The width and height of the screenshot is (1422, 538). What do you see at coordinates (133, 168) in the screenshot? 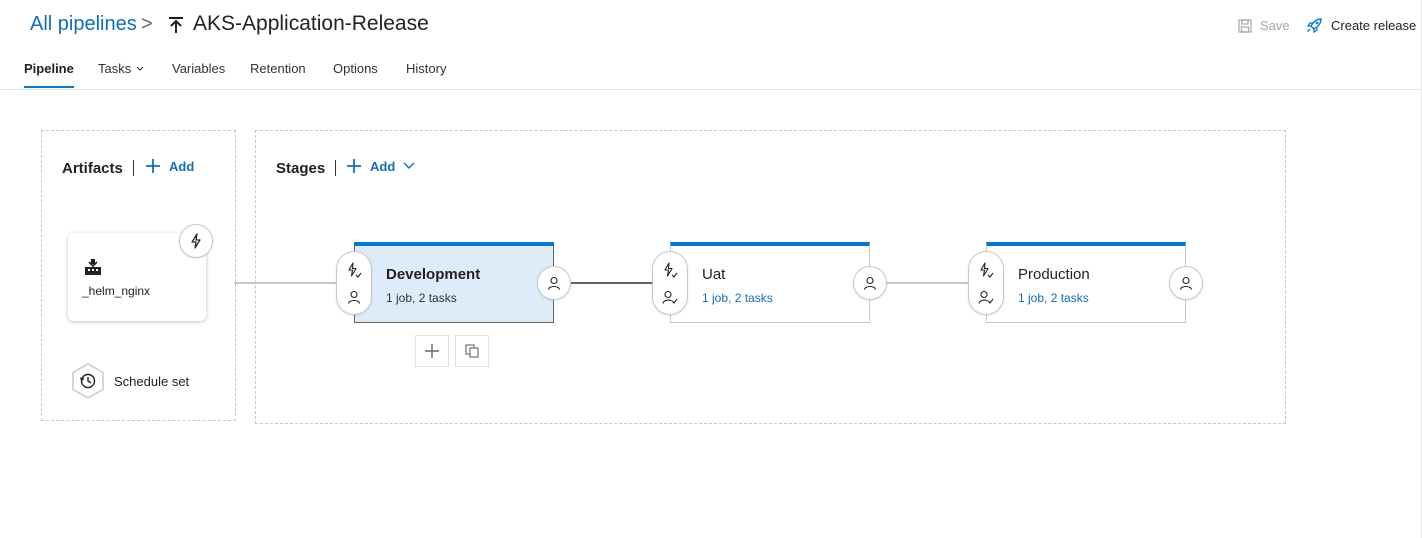
I see `artifacts-title-divider` at bounding box center [133, 168].